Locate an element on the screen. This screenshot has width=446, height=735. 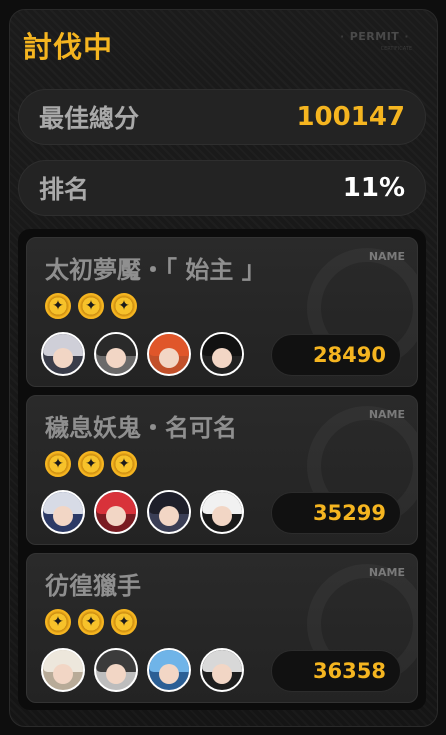
best-total-pill: 最佳總分 100147 is located at coordinates (222, 117).